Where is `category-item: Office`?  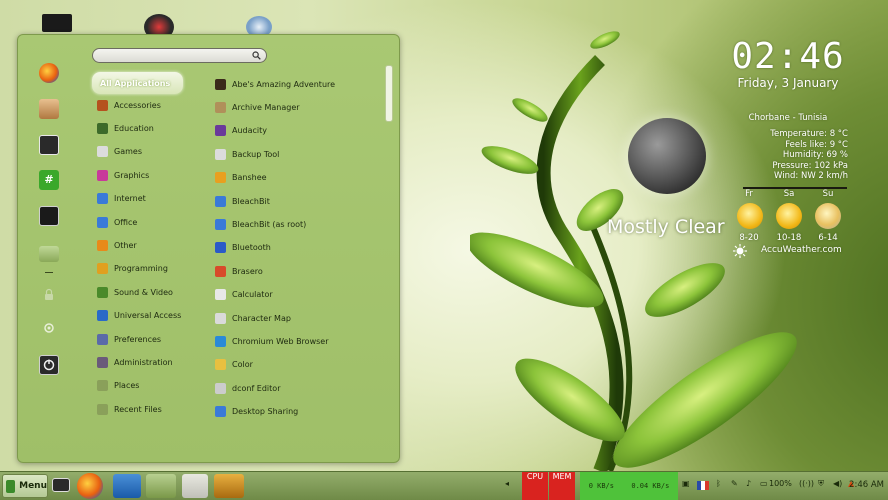
category-item: Office is located at coordinates (117, 222).